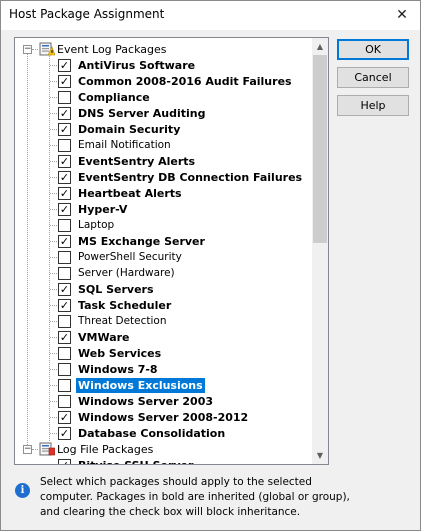 This screenshot has height=531, width=421. Describe the element at coordinates (136, 161) in the screenshot. I see `tree-item-label: EventSentry Alerts` at that location.